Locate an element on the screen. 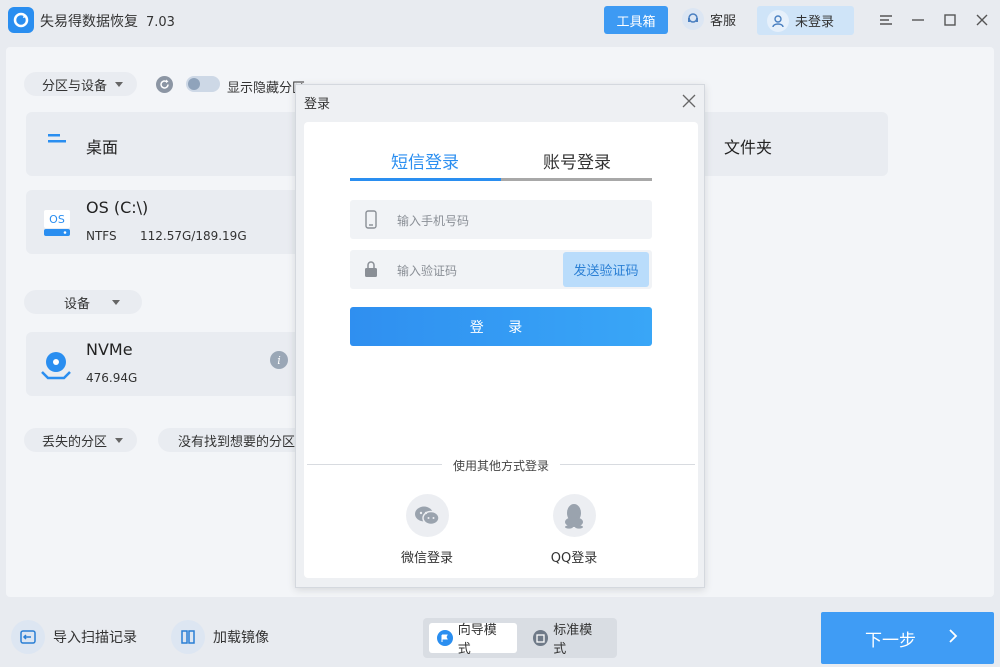 The width and height of the screenshot is (1000, 667). info-icon: i is located at coordinates (279, 360).